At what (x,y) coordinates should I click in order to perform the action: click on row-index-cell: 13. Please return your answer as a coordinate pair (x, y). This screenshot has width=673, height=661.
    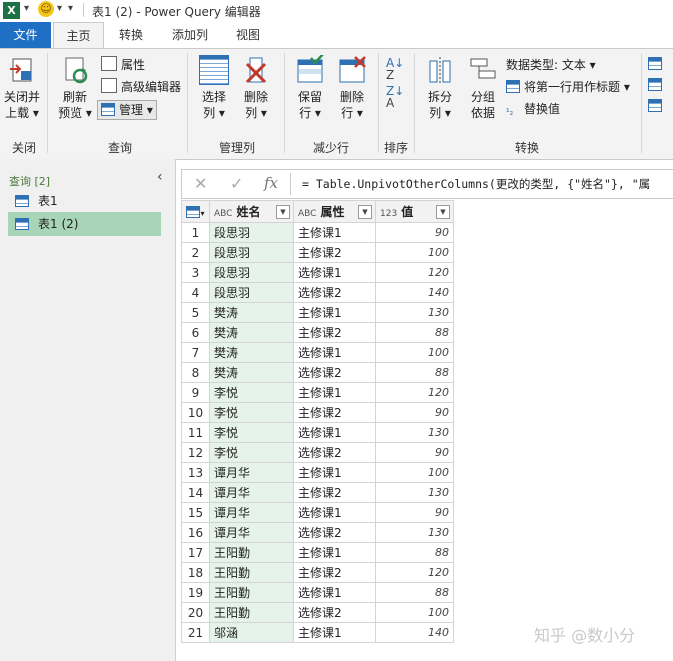
    Looking at the image, I should click on (195, 472).